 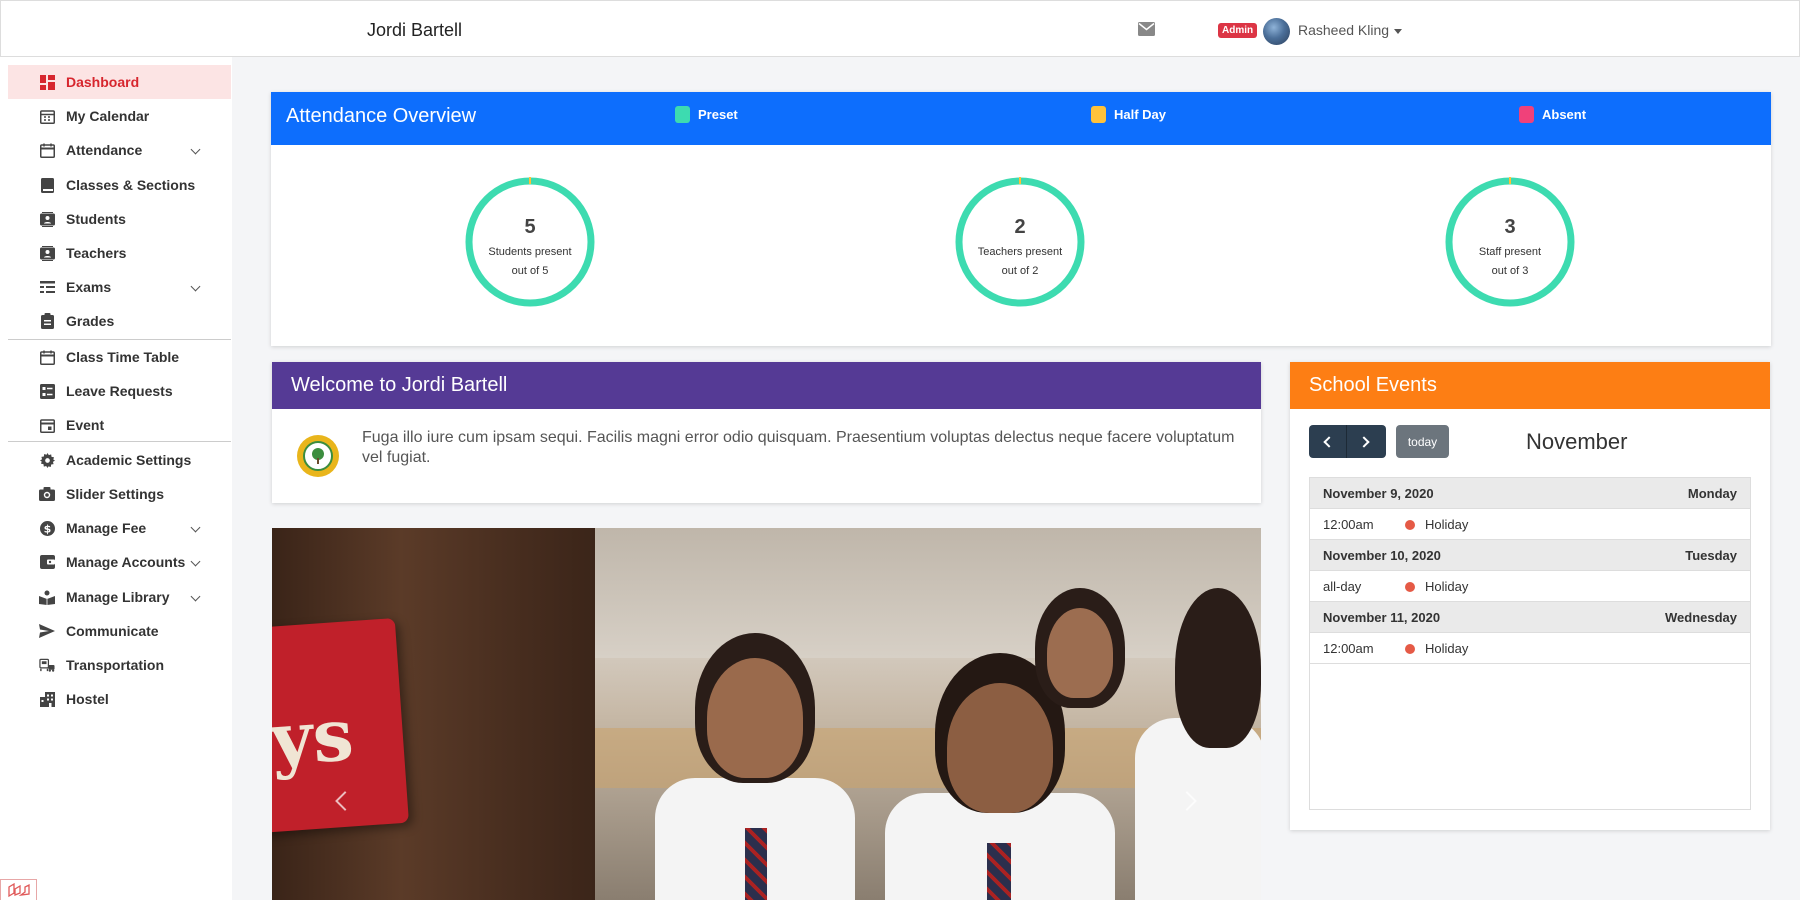 I want to click on present-total: out of 5, so click(x=530, y=271).